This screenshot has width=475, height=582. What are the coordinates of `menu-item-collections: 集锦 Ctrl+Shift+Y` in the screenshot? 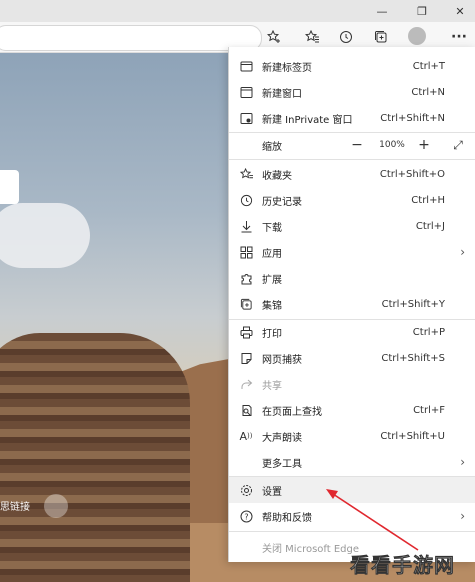 It's located at (352, 304).